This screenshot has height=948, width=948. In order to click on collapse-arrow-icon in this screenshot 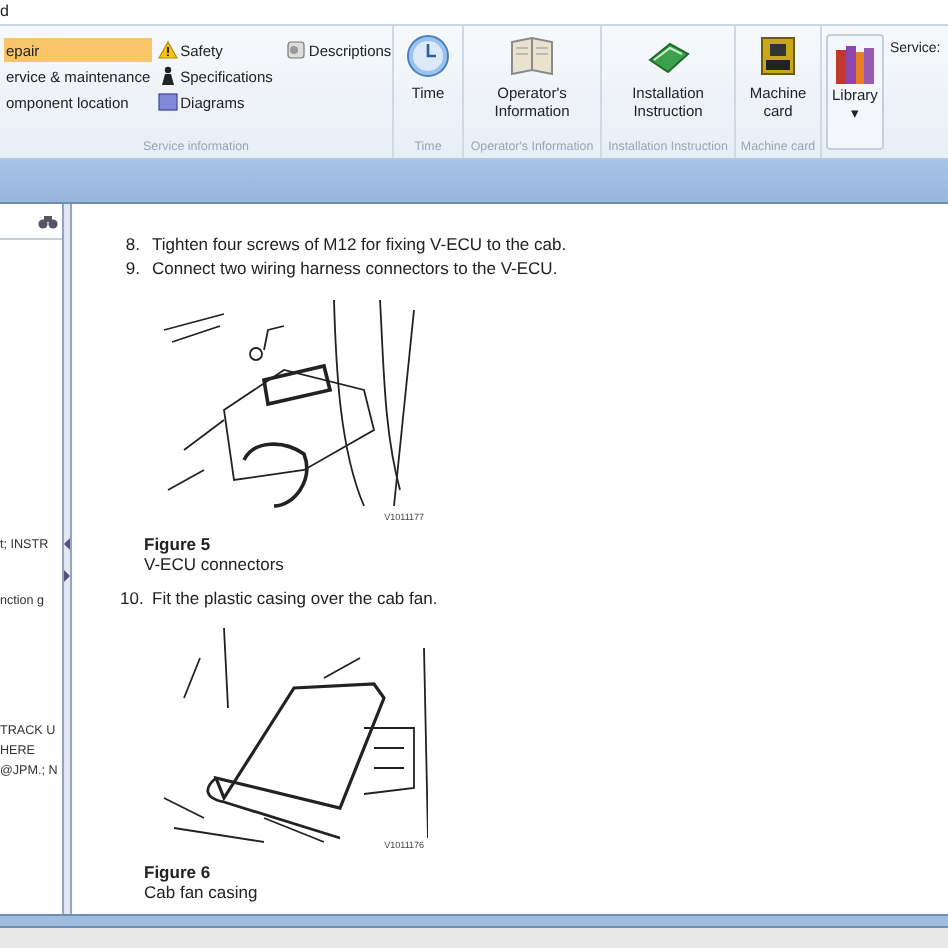, I will do `click(67, 543)`.